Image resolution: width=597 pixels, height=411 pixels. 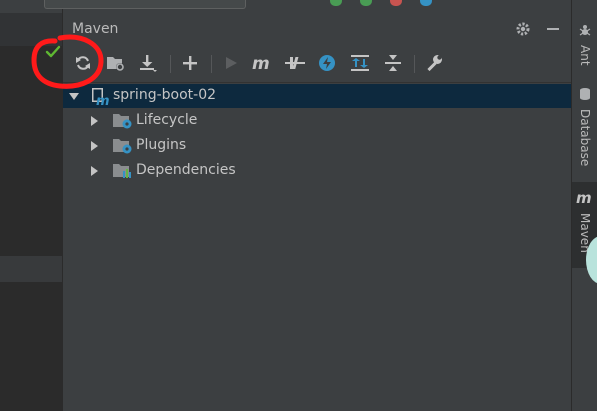 I want to click on settings-gear-icon, so click(x=523, y=29).